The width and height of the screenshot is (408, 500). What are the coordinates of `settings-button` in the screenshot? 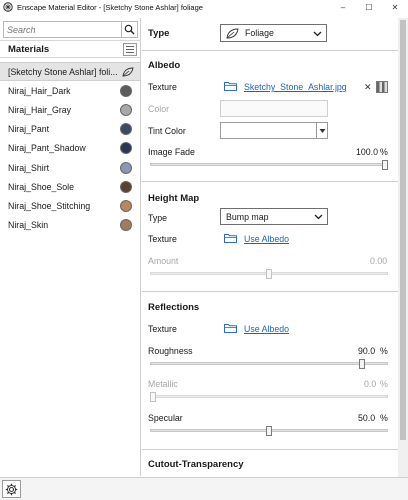 It's located at (11, 489).